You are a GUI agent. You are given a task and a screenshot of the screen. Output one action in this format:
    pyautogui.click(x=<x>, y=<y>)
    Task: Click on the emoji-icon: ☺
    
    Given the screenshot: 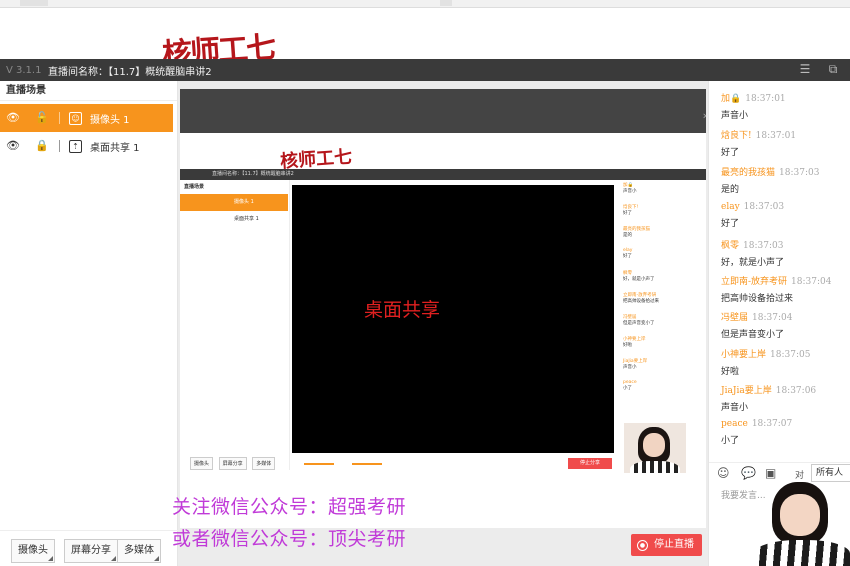 What is the action you would take?
    pyautogui.click(x=724, y=473)
    